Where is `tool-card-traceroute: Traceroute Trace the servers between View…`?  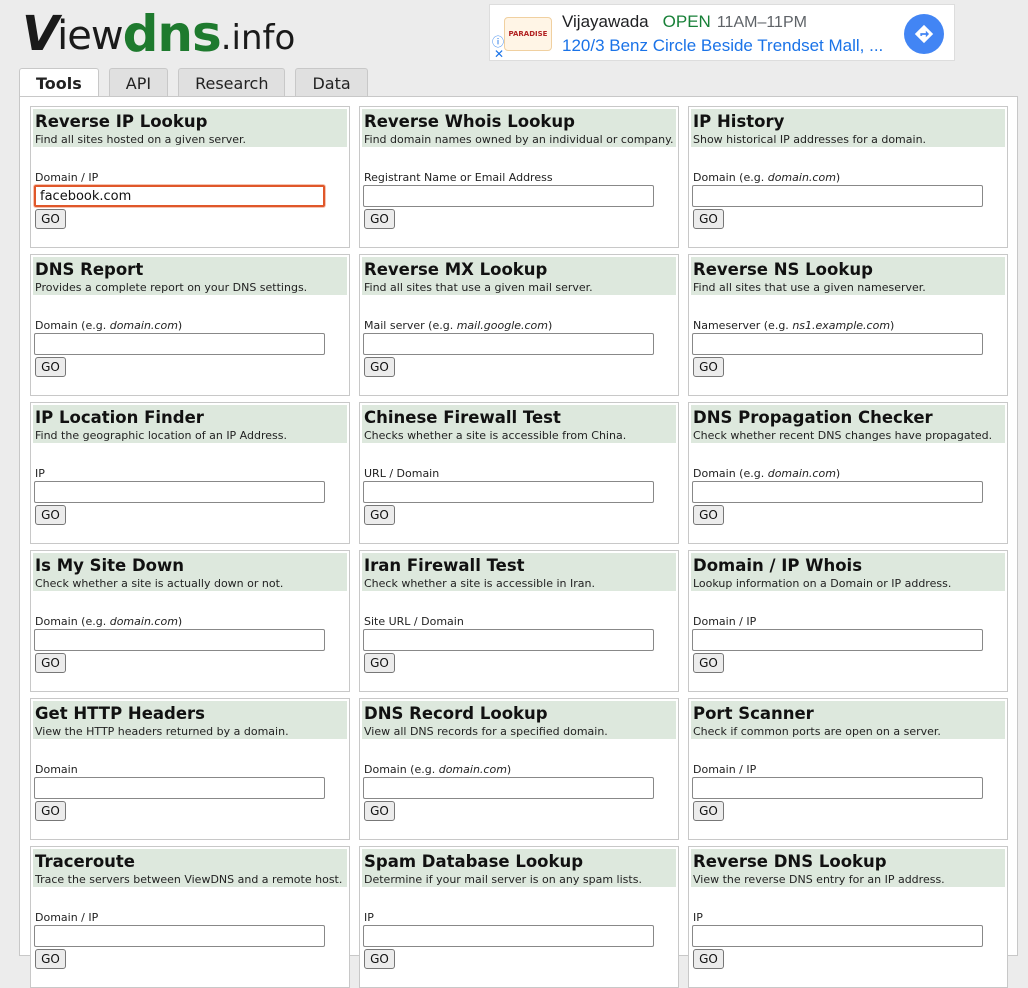 tool-card-traceroute: Traceroute Trace the servers between View… is located at coordinates (190, 917).